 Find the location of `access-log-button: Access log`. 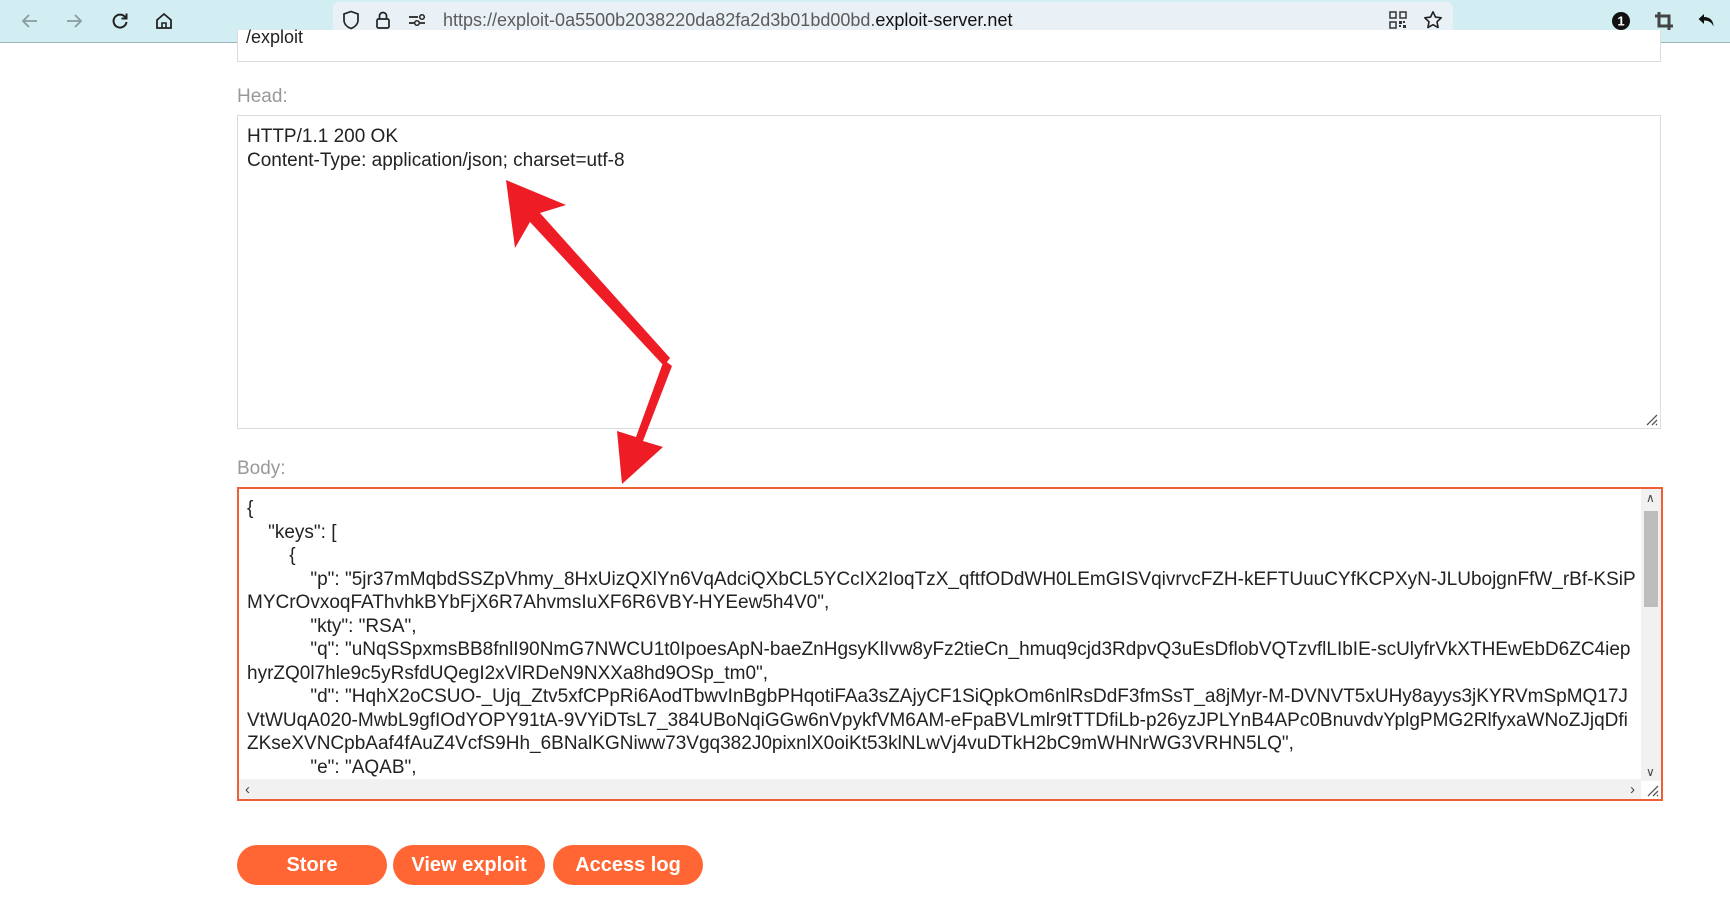

access-log-button: Access log is located at coordinates (628, 865).